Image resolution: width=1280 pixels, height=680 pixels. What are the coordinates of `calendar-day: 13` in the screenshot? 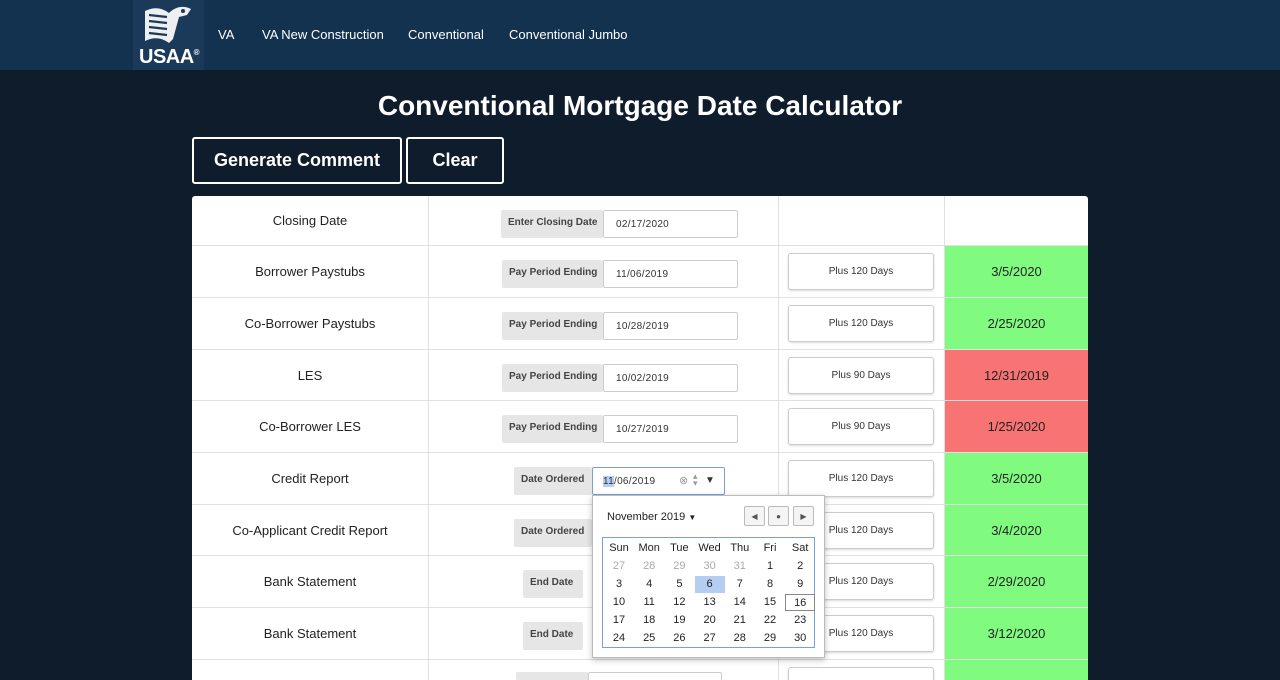 It's located at (710, 602).